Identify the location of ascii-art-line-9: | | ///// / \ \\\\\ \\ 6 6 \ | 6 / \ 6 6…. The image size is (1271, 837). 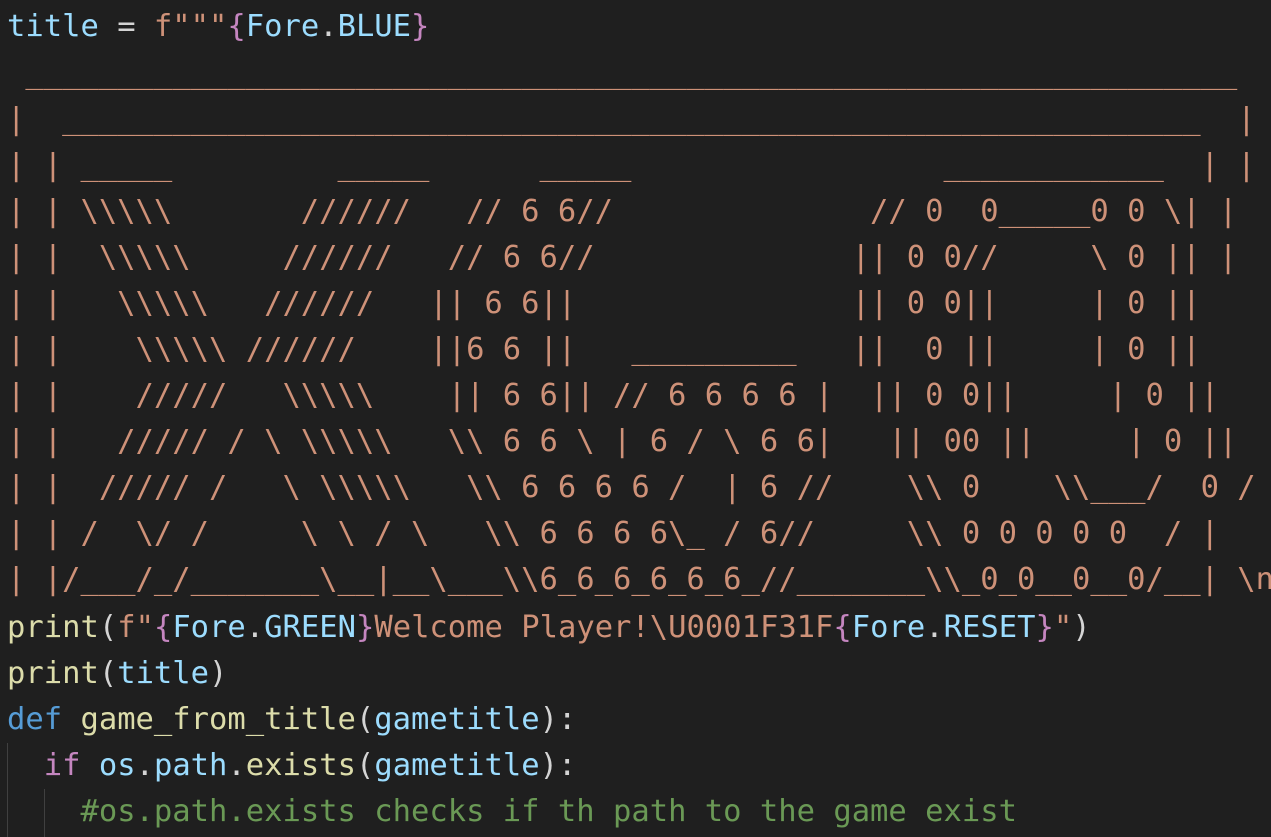
(622, 442).